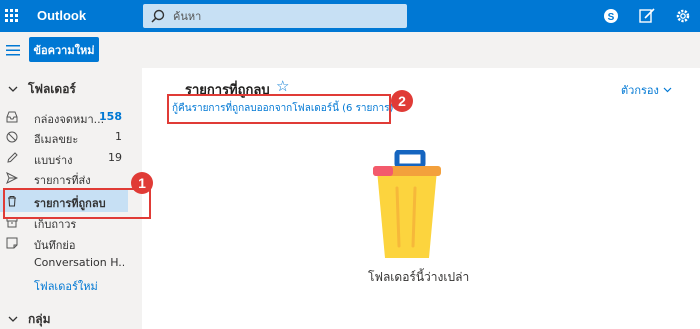 This screenshot has width=700, height=329. I want to click on search-icon, so click(158, 16).